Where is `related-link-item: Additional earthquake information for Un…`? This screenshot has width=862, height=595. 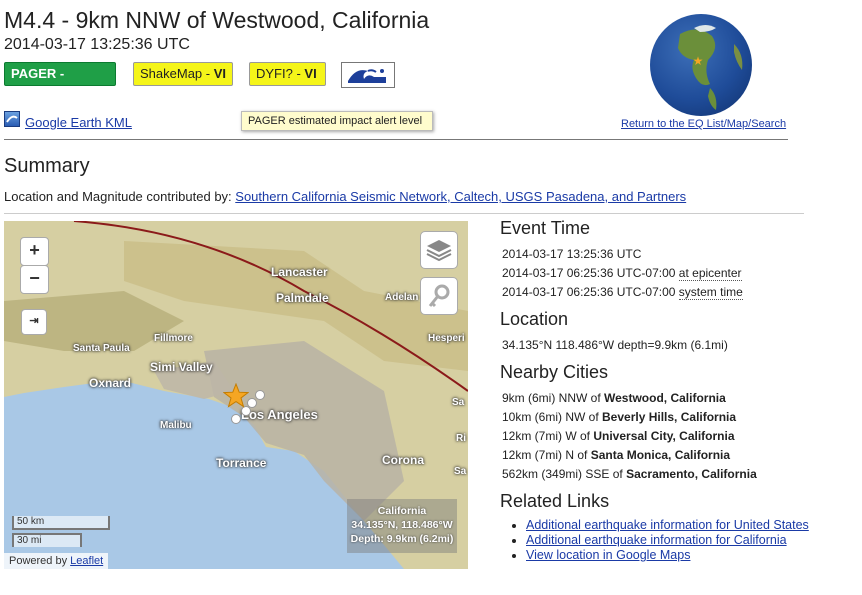
related-link-item: Additional earthquake information for Un… is located at coordinates (671, 525).